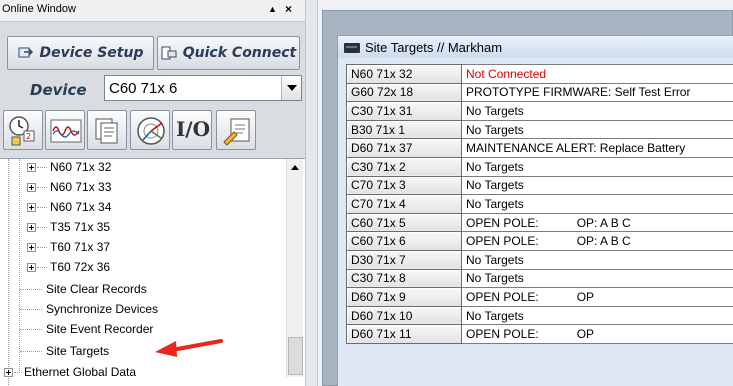 The width and height of the screenshot is (733, 386). I want to click on monitor-icon, so click(352, 48).